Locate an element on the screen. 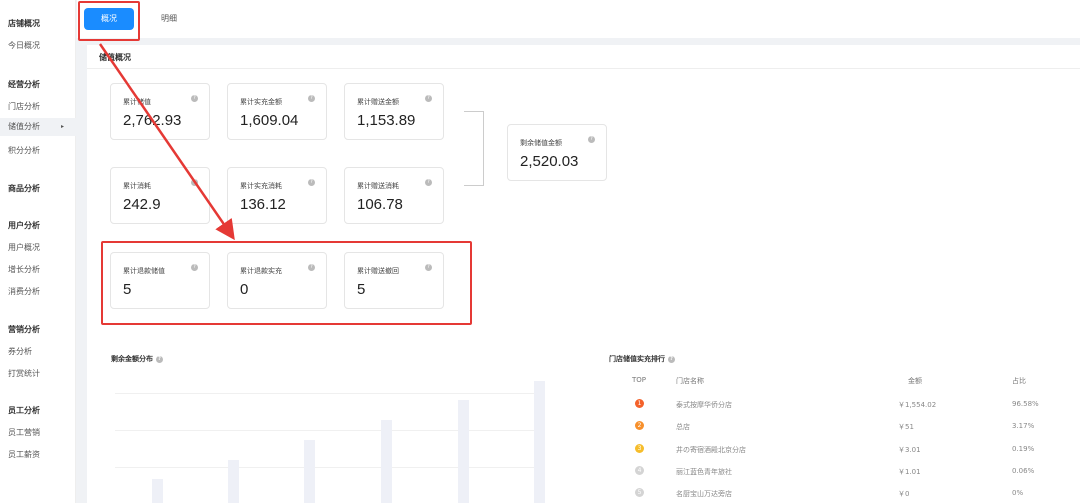 This screenshot has height=503, width=1080. store-name: 丽江蓝色青年旅社 is located at coordinates (704, 472).